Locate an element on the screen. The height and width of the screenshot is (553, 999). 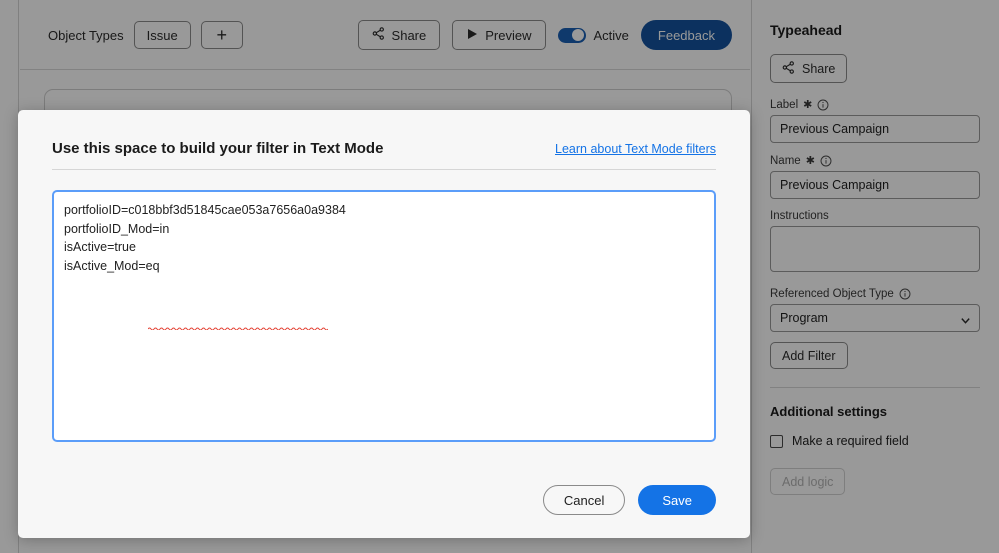
learn-about-text-mode-filters-link: Learn about Text Mode filters is located at coordinates (635, 149).